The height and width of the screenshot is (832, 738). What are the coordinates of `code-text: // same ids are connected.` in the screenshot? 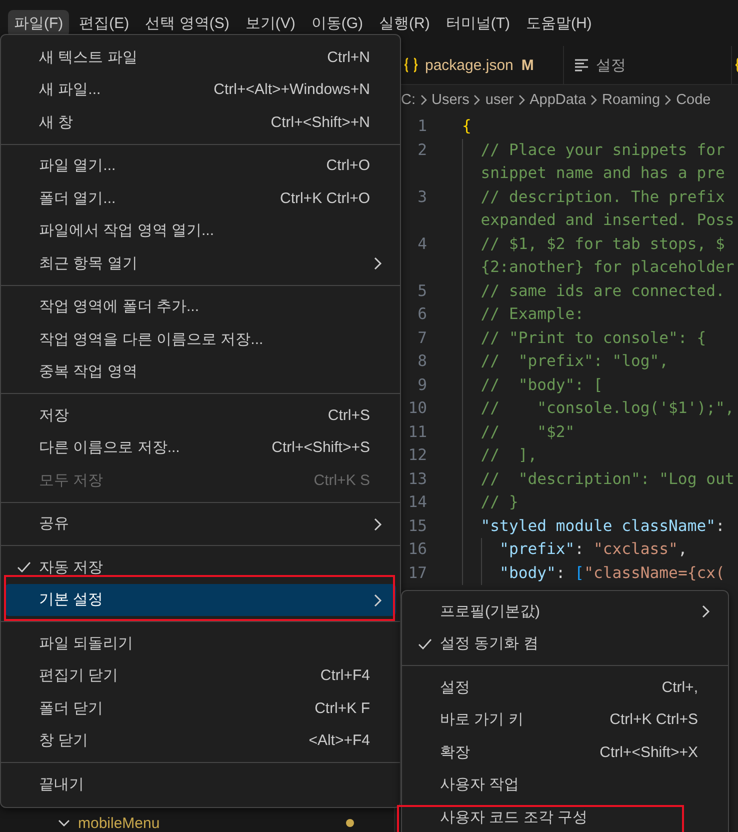 It's located at (602, 291).